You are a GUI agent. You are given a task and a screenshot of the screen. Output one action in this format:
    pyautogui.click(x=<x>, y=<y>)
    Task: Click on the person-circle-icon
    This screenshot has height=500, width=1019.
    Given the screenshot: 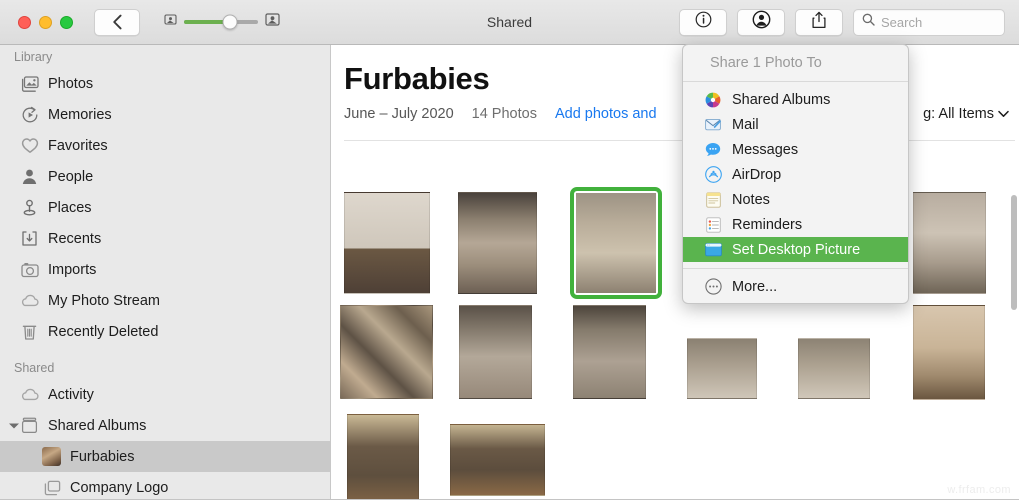 What is the action you would take?
    pyautogui.click(x=761, y=22)
    